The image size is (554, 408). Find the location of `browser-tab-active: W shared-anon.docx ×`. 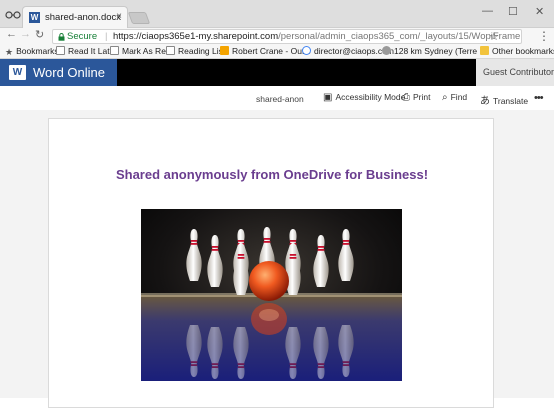

browser-tab-active: W shared-anon.docx × is located at coordinates (75, 17).